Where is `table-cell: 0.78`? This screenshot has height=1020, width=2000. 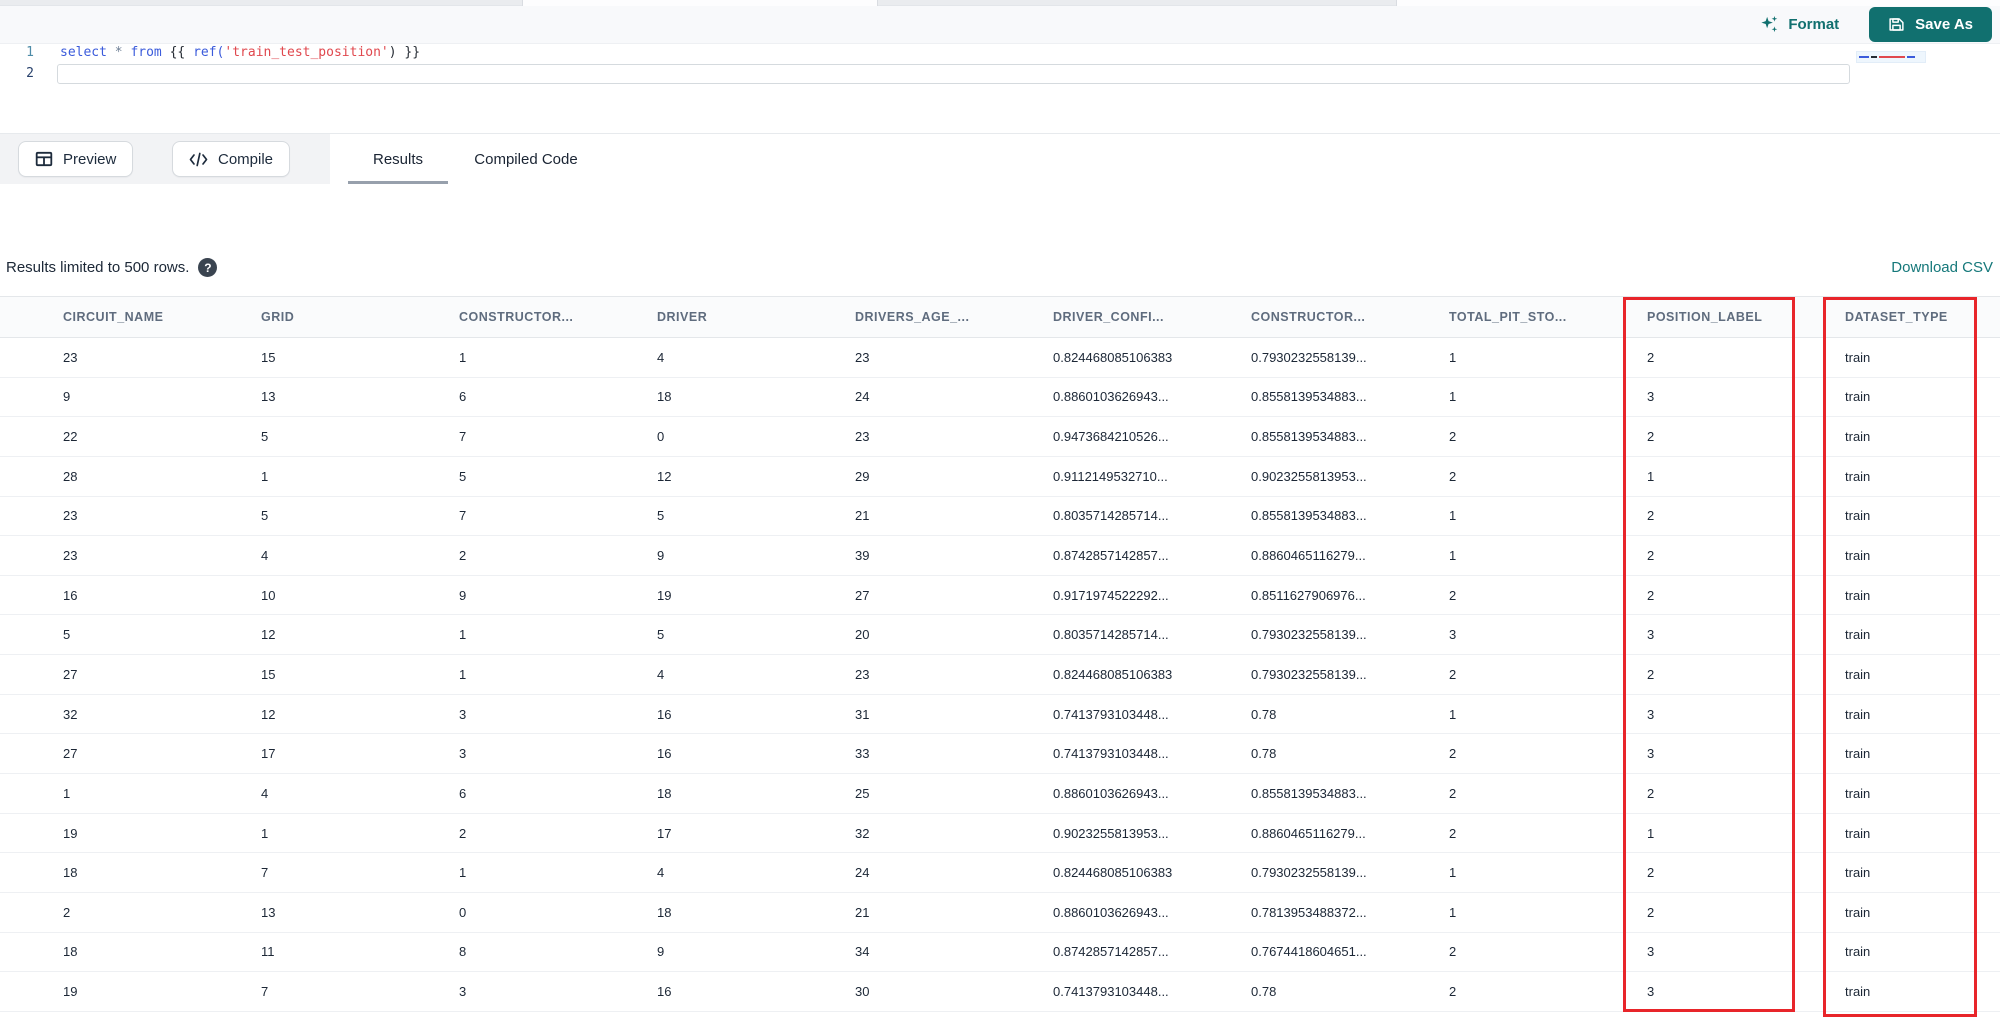
table-cell: 0.78 is located at coordinates (1264, 714).